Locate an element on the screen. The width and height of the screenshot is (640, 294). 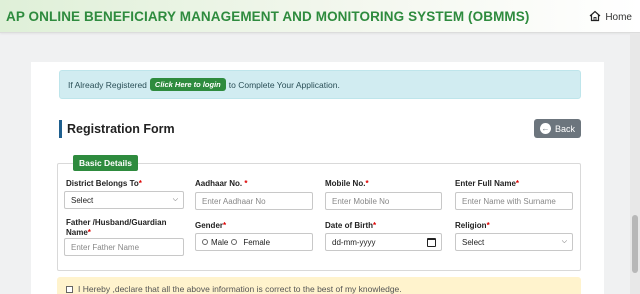
dob-label: Date of Birth* is located at coordinates (351, 225).